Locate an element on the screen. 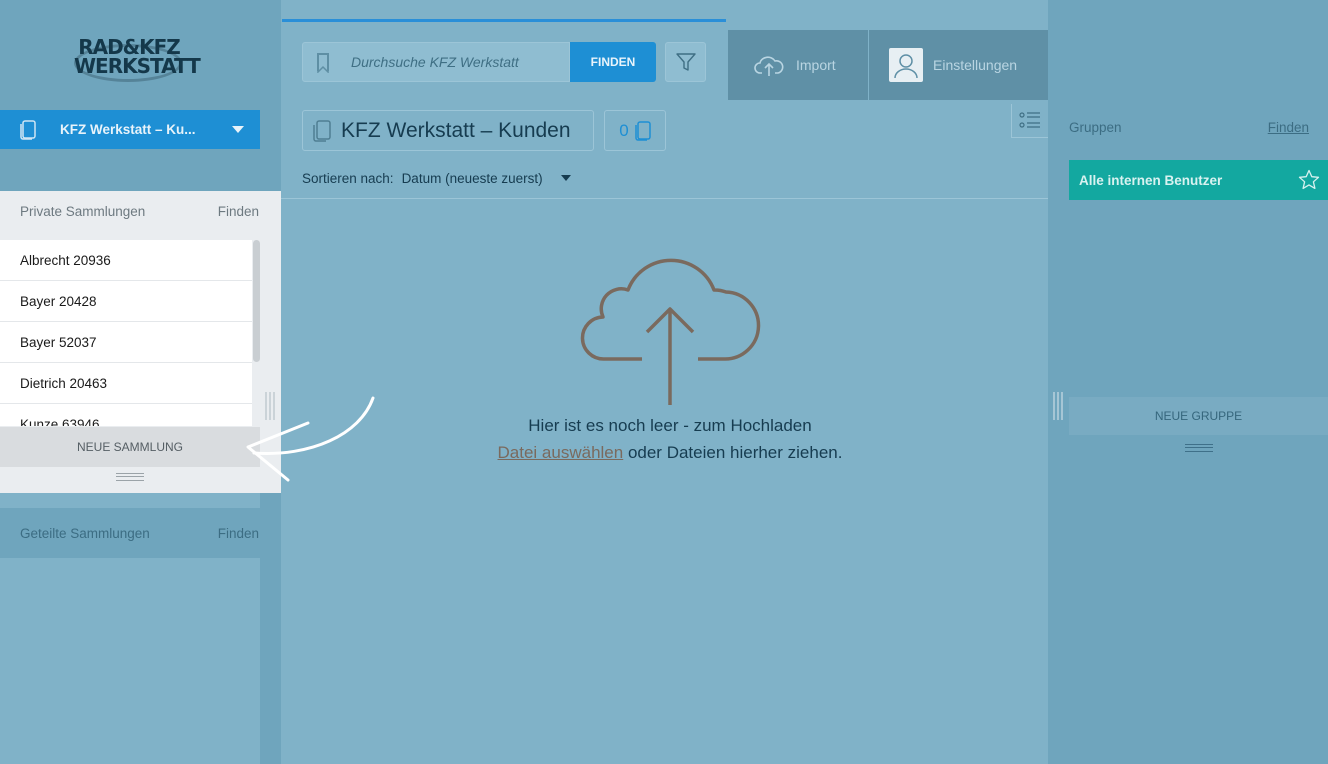  list-item: Kunze 63946 is located at coordinates (126, 415).